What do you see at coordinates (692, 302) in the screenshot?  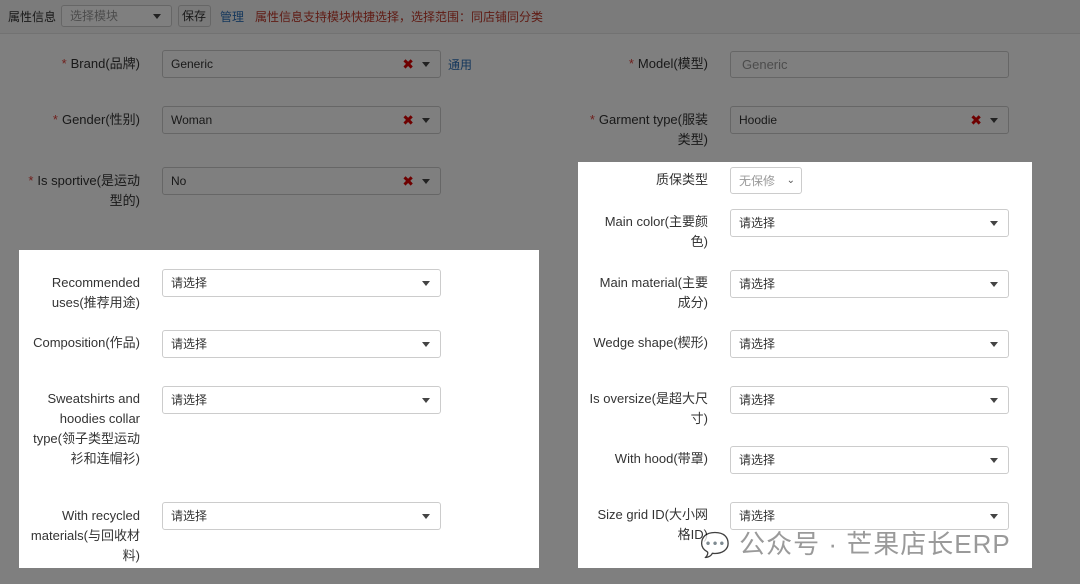 I see `label-text: 成分)` at bounding box center [692, 302].